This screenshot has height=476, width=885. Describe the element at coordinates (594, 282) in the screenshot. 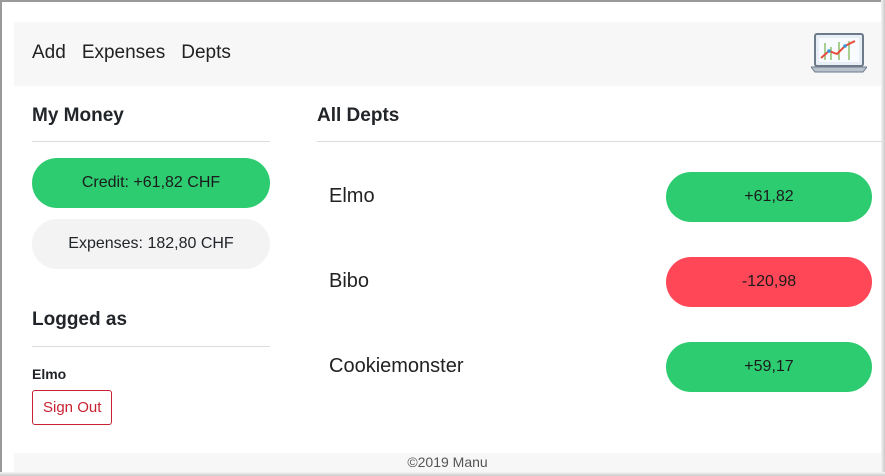

I see `dept-row: Bibo -120,98` at that location.